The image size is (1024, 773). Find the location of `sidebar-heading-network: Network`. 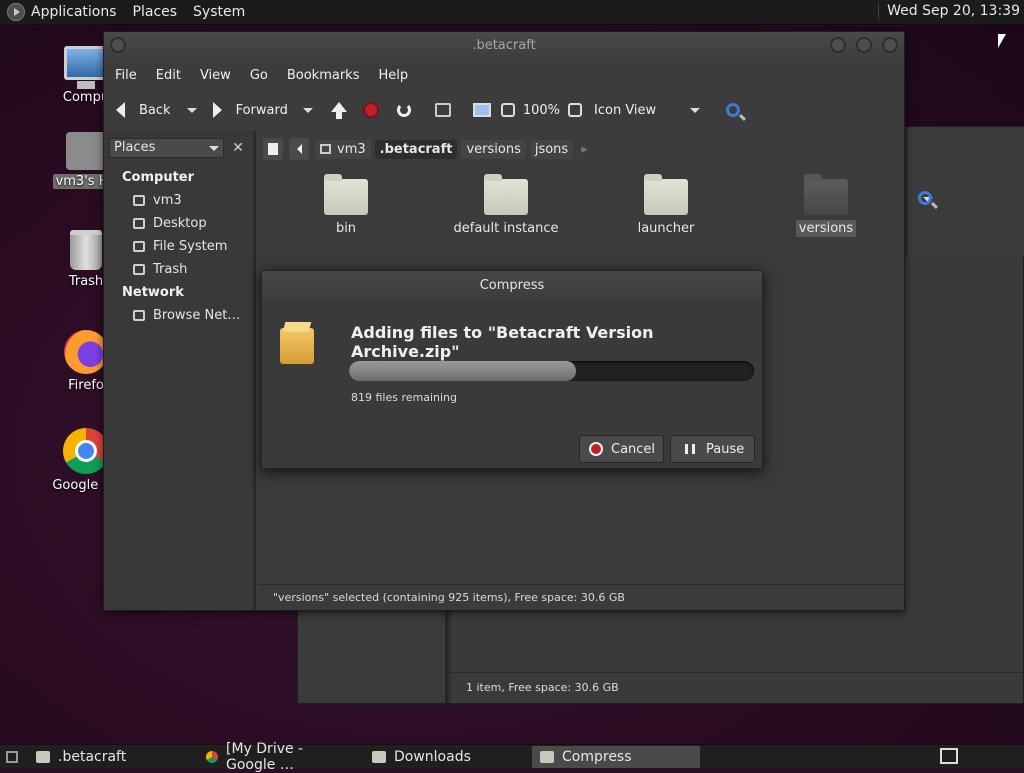

sidebar-heading-network: Network is located at coordinates (153, 292).